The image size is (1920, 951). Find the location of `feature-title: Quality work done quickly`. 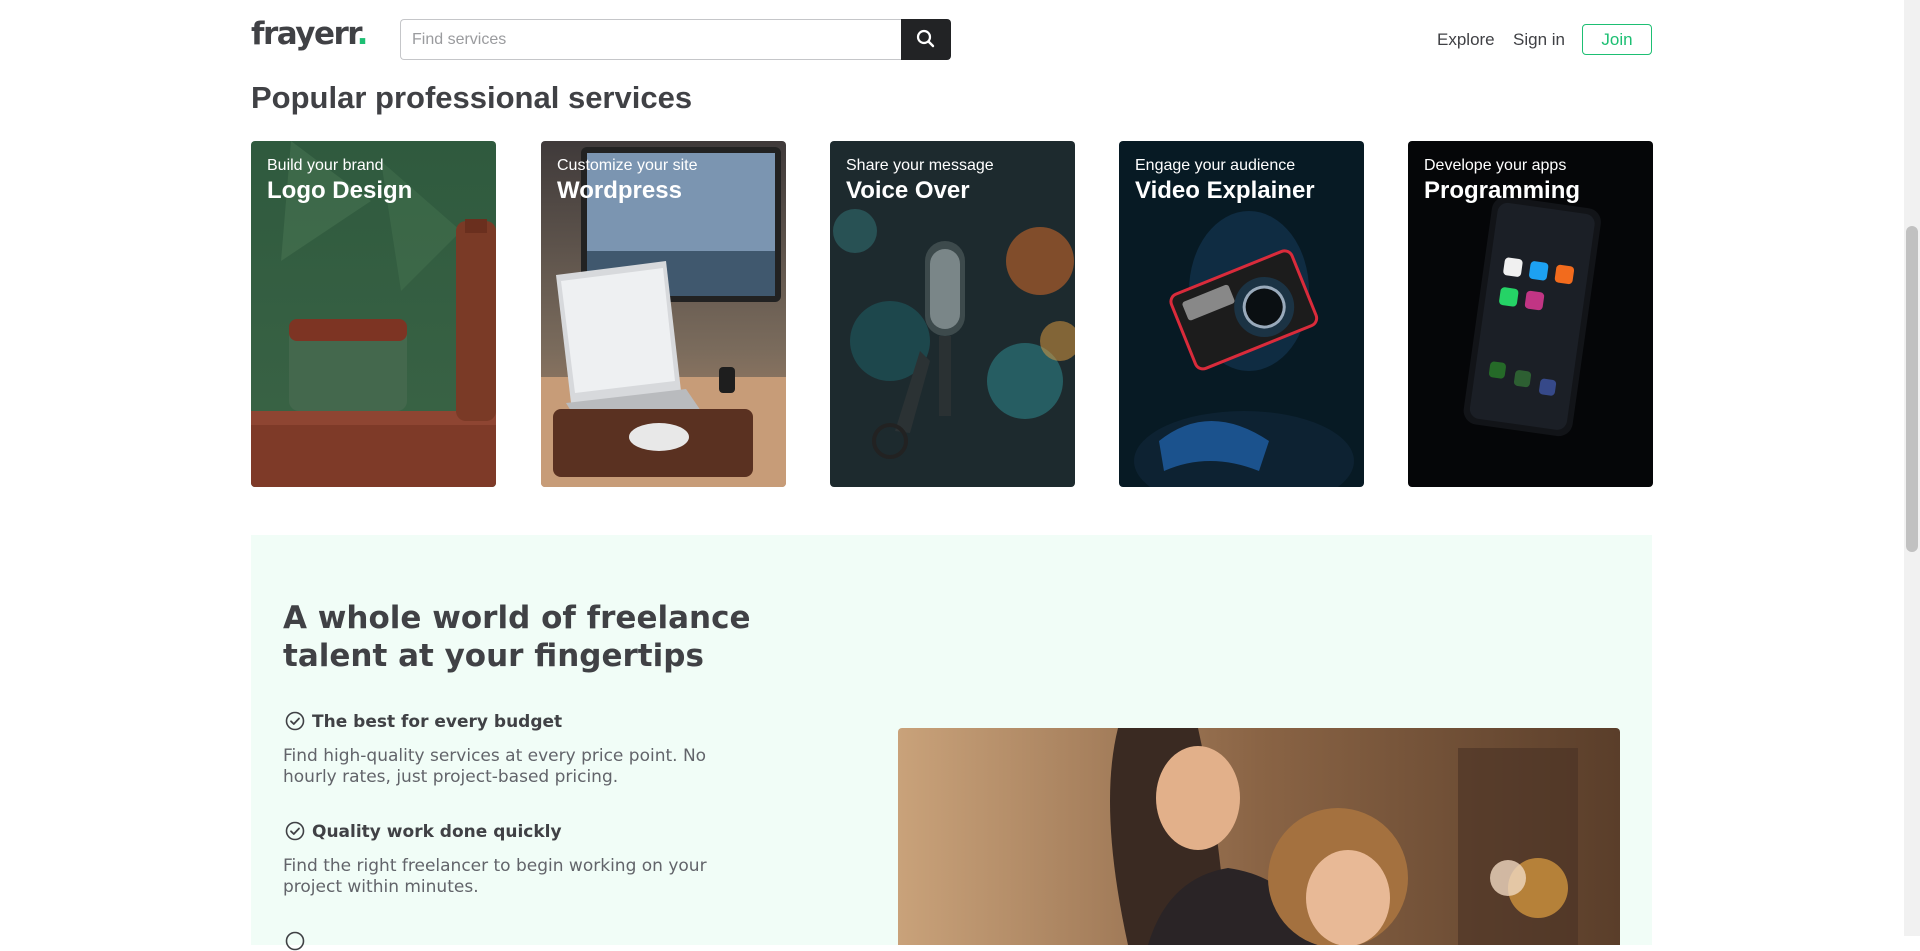

feature-title: Quality work done quickly is located at coordinates (437, 832).